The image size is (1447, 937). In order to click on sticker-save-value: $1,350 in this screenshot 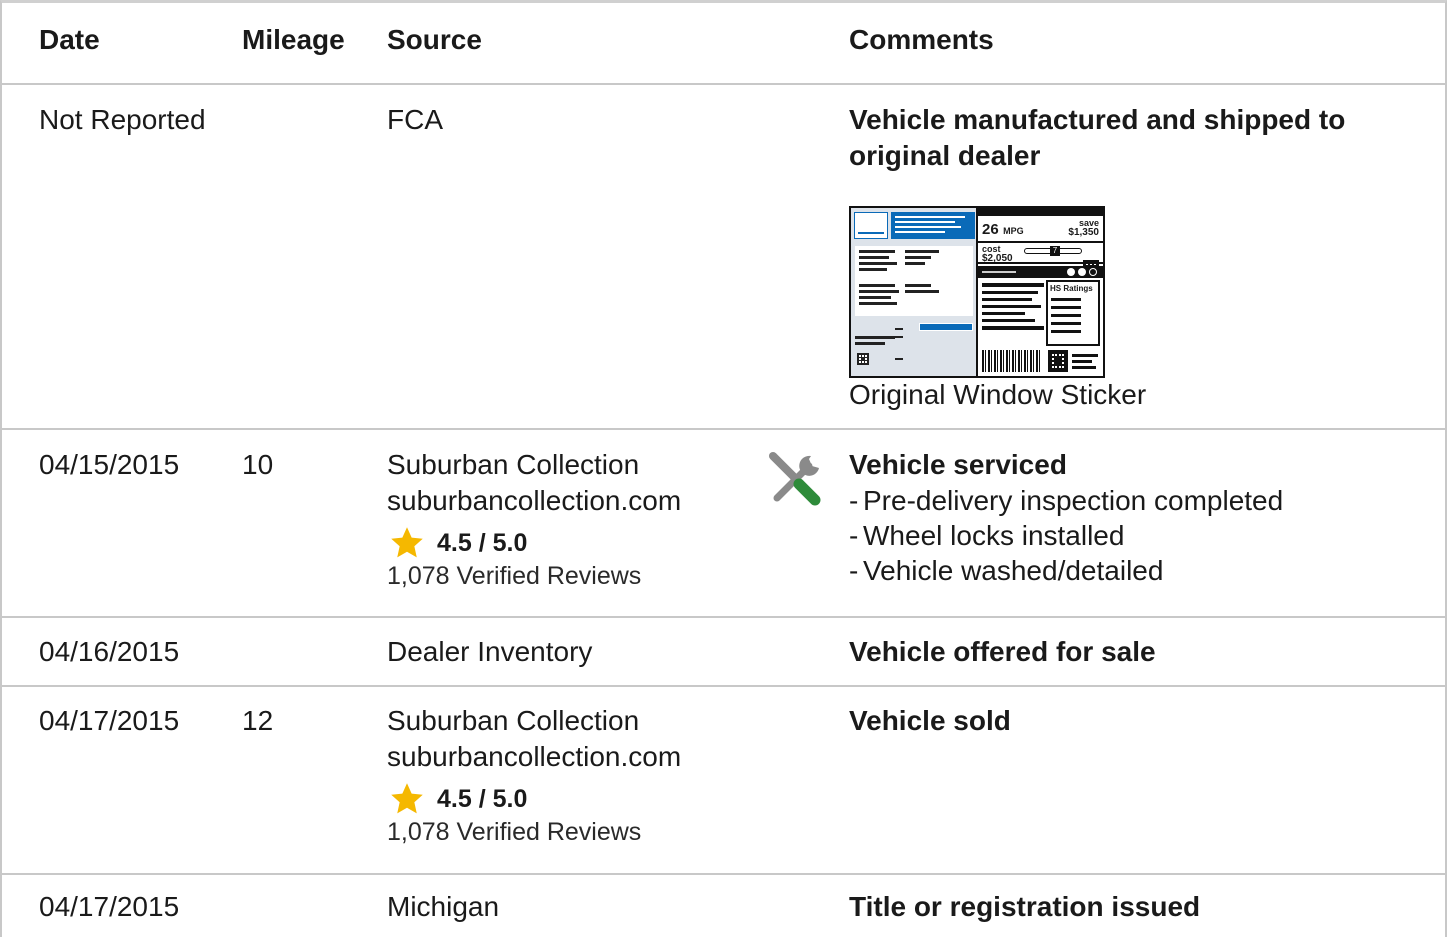, I will do `click(1083, 232)`.